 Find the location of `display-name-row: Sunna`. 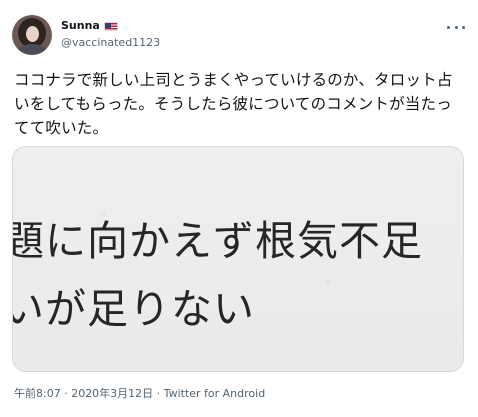

display-name-row: Sunna is located at coordinates (89, 26).